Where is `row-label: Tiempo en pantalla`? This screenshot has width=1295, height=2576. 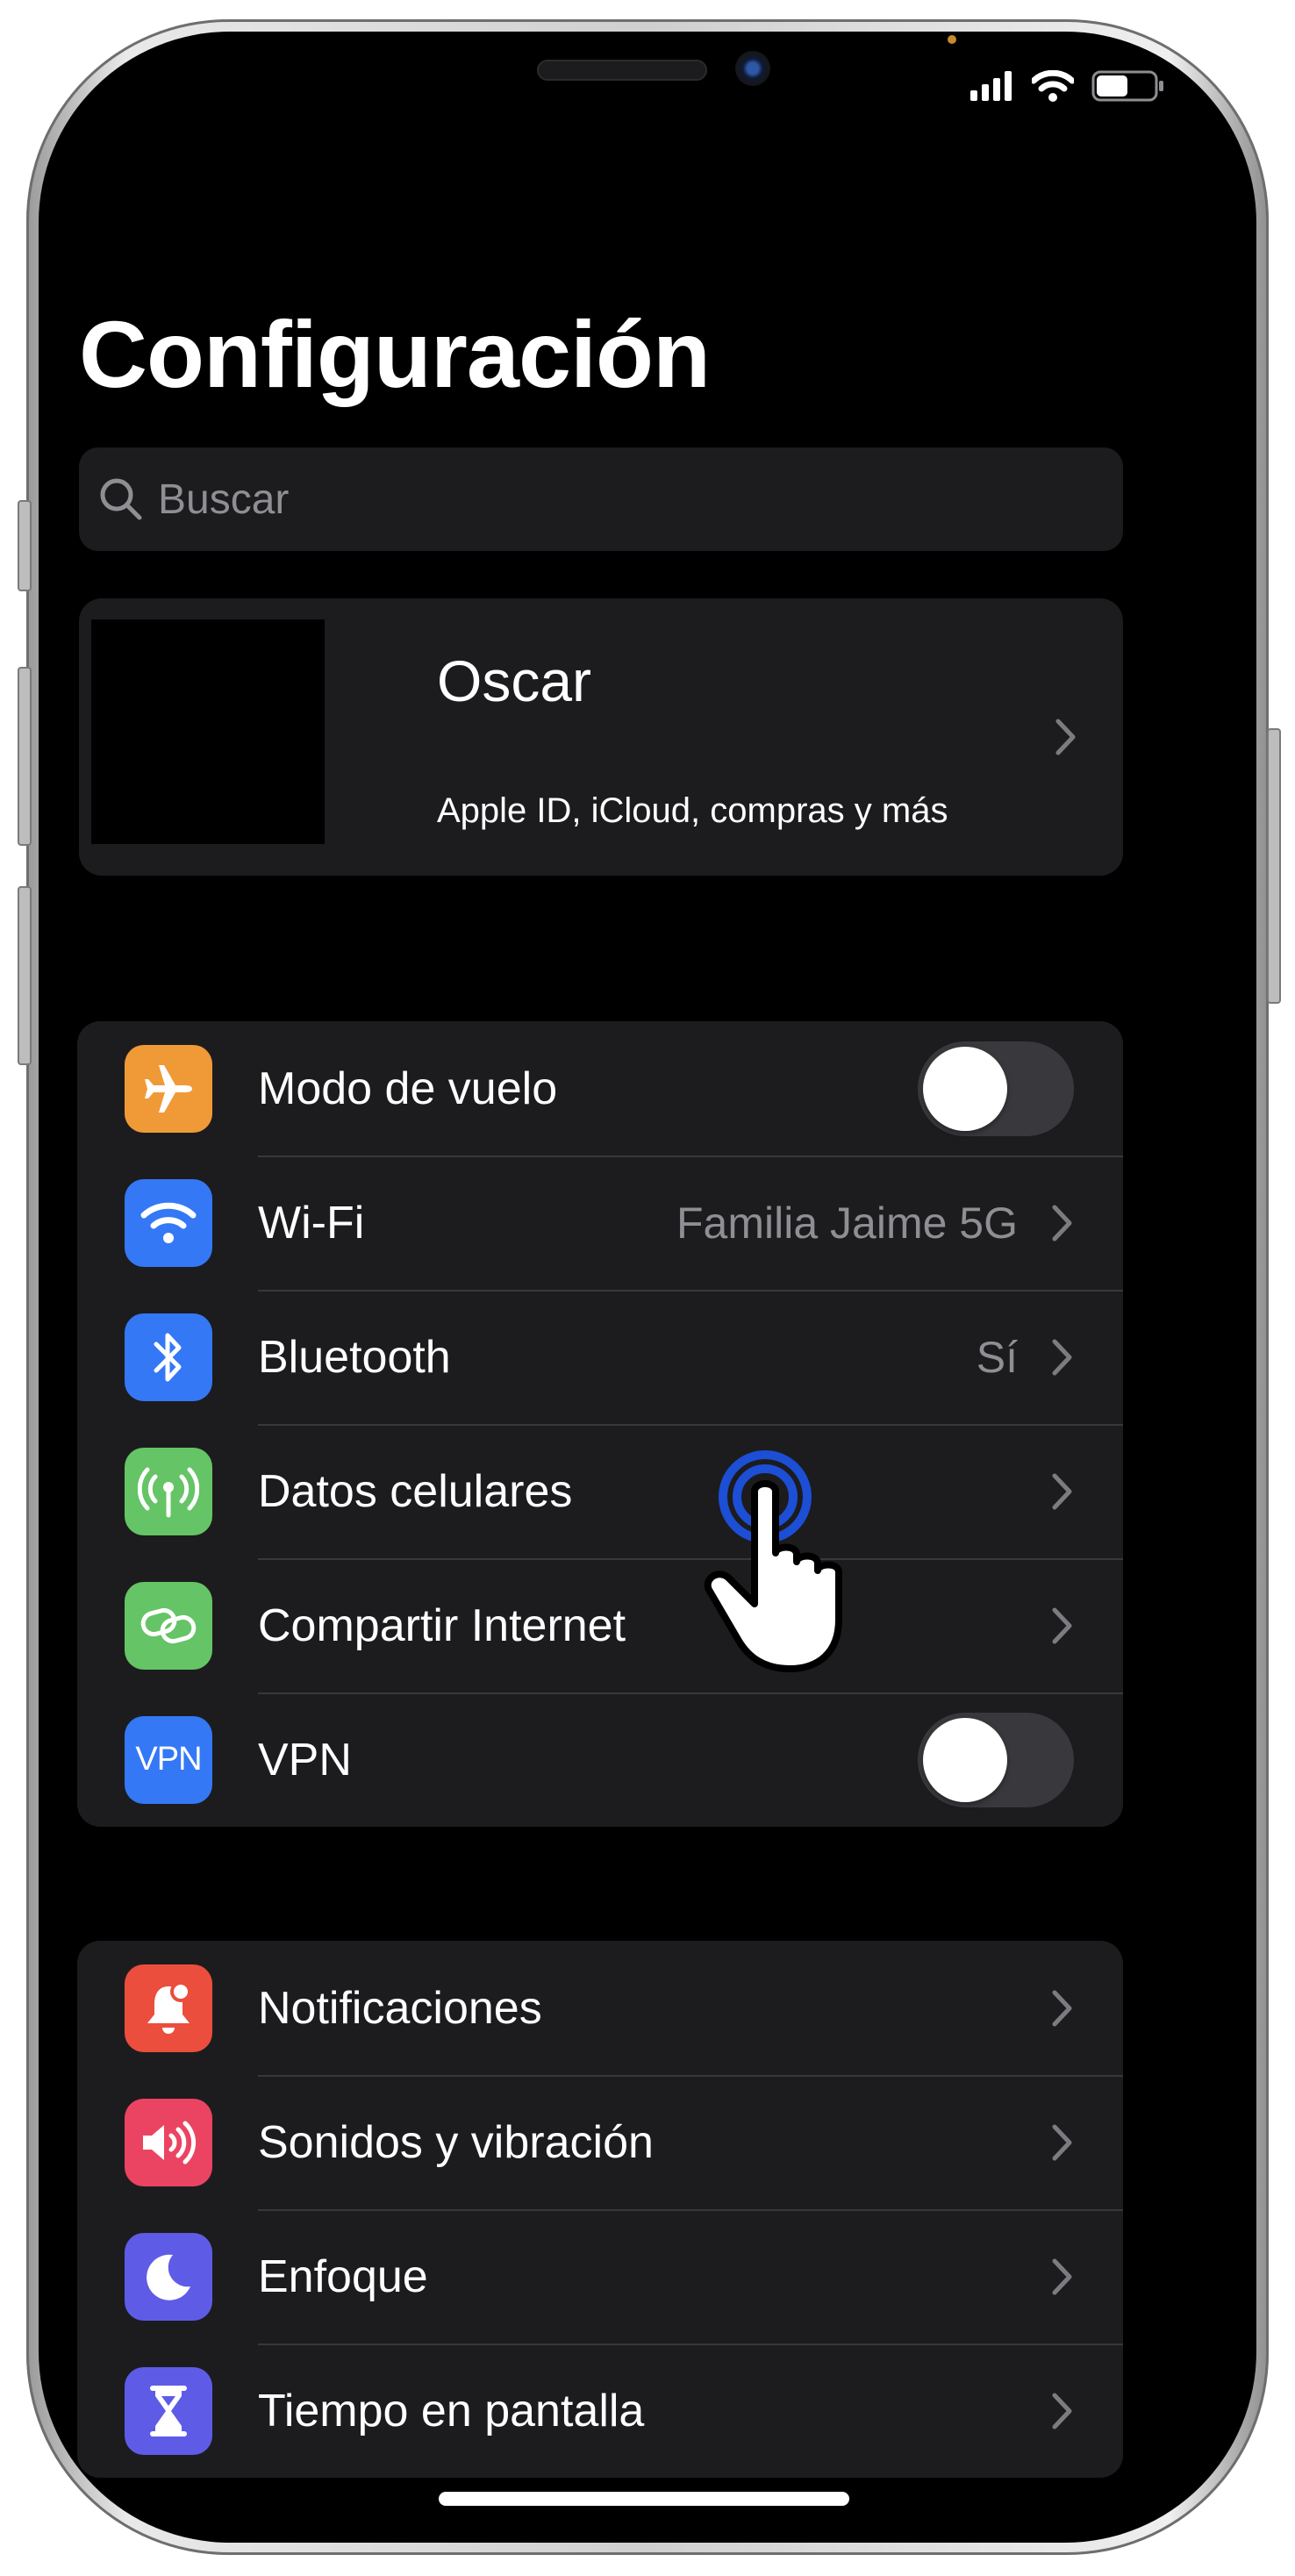 row-label: Tiempo en pantalla is located at coordinates (452, 2410).